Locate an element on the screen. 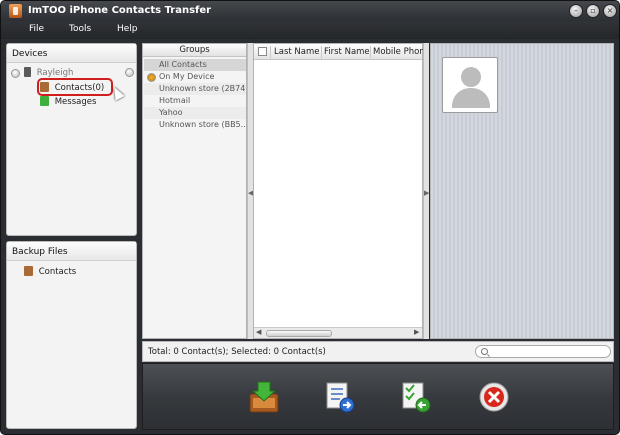 This screenshot has width=620, height=435. group-item-hotmail: Hotmail is located at coordinates (195, 101).